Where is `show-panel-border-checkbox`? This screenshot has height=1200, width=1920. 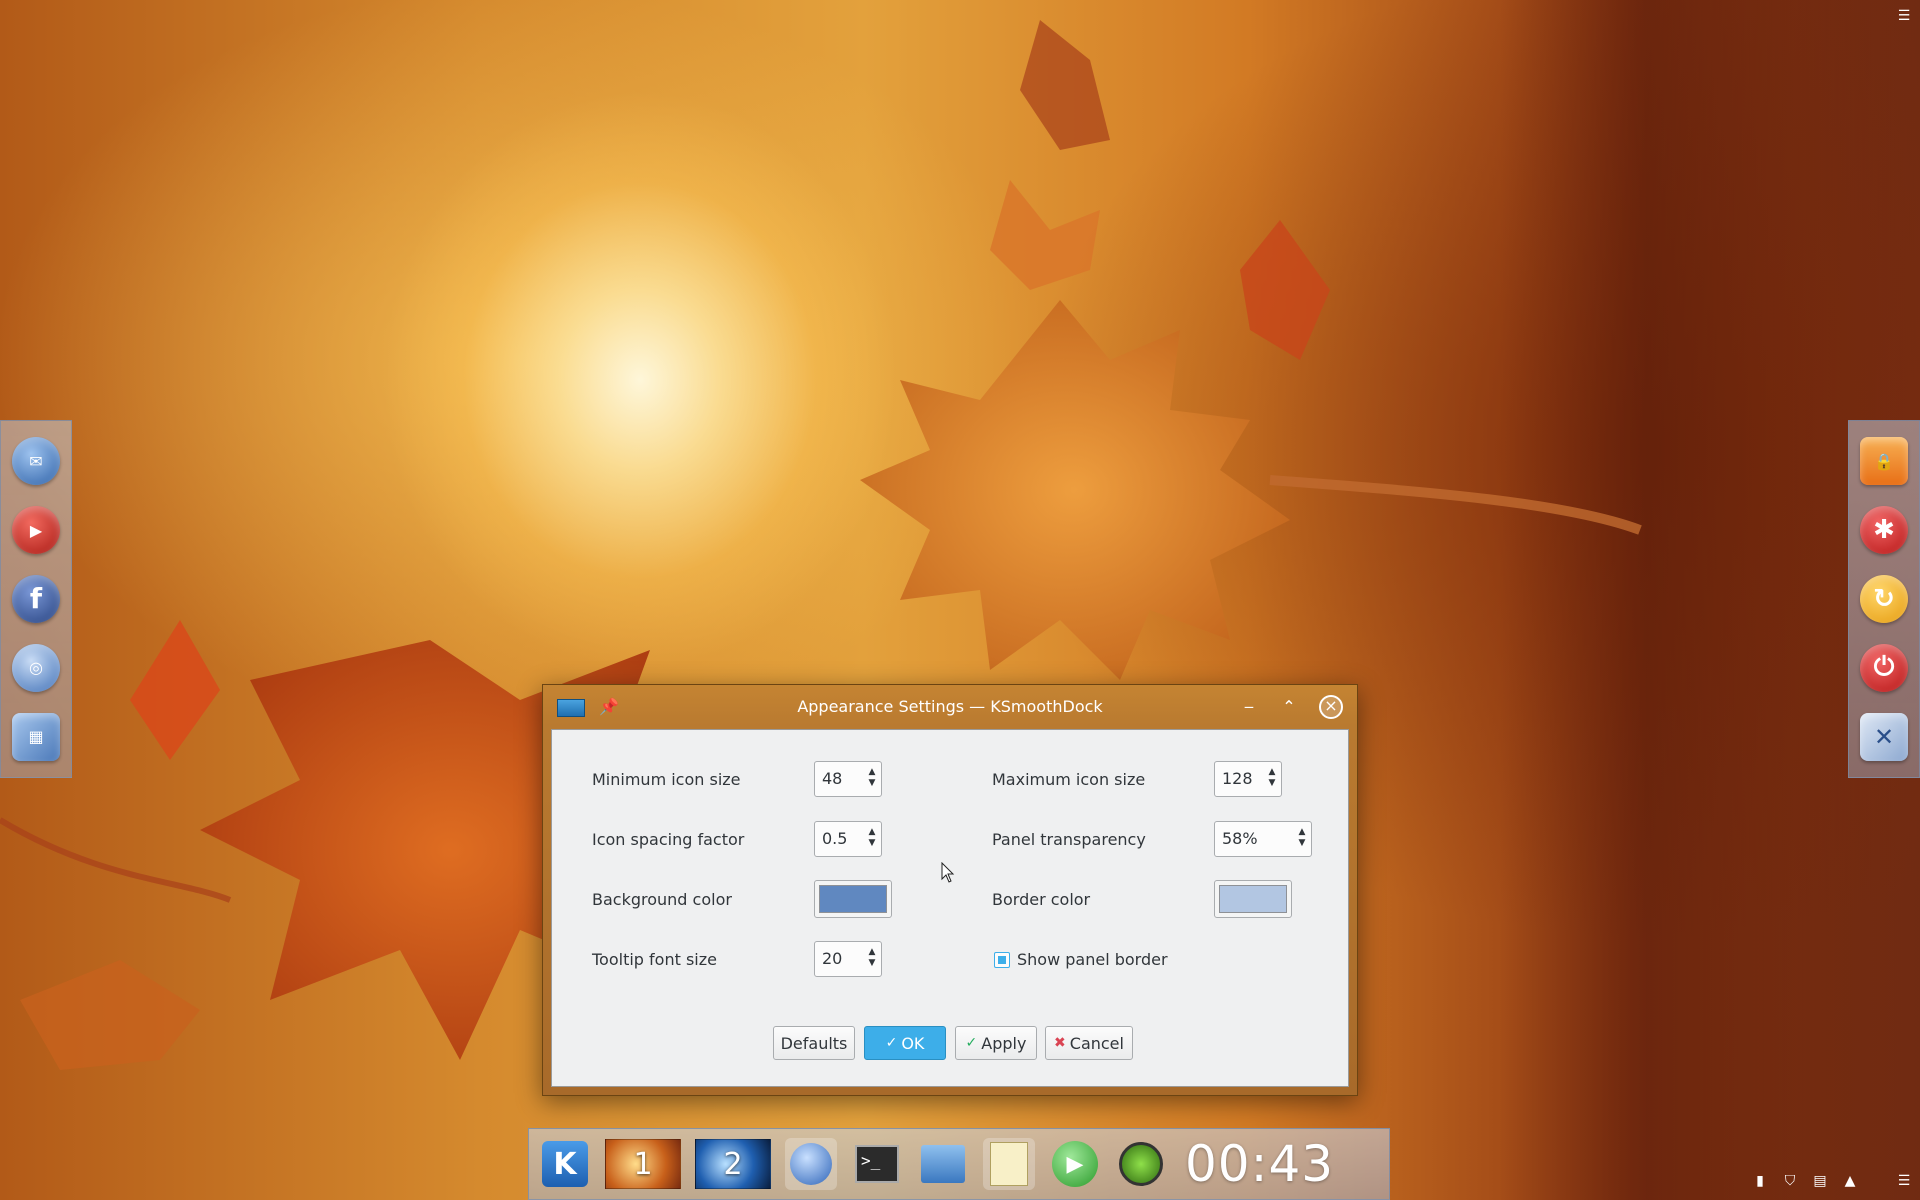
show-panel-border-checkbox is located at coordinates (1002, 960).